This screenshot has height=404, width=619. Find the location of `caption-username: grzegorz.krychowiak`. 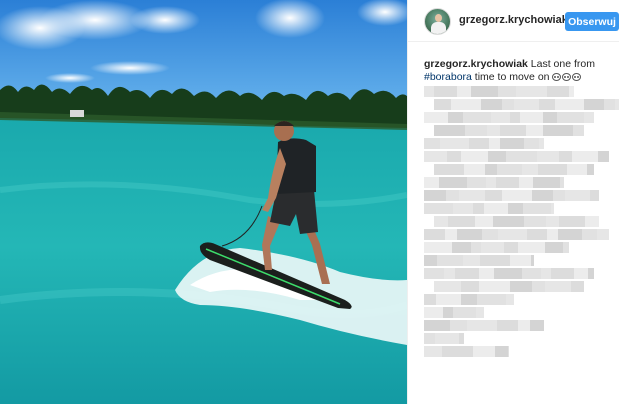

caption-username: grzegorz.krychowiak is located at coordinates (476, 64).